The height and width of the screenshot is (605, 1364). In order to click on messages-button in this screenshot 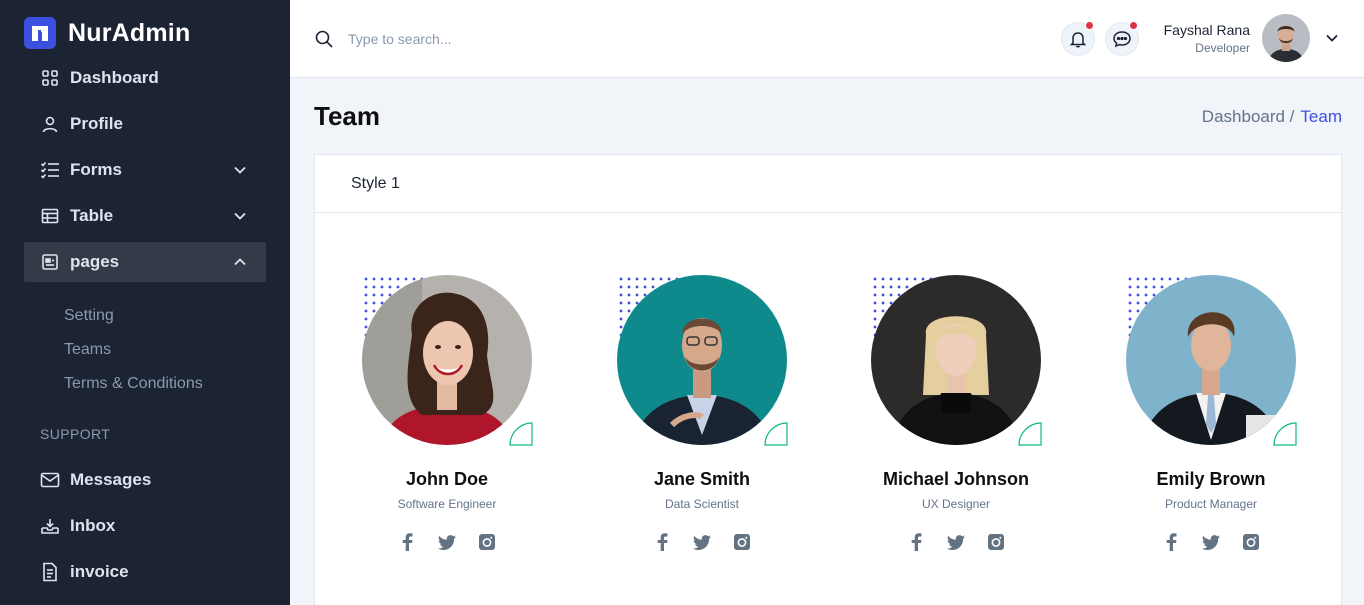, I will do `click(1122, 38)`.